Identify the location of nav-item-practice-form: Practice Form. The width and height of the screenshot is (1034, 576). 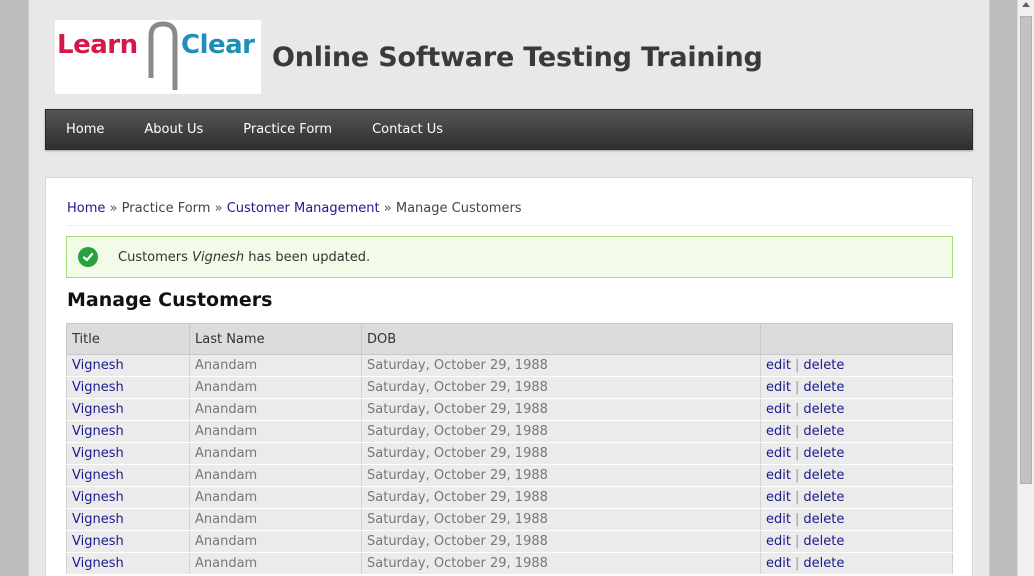
(287, 129).